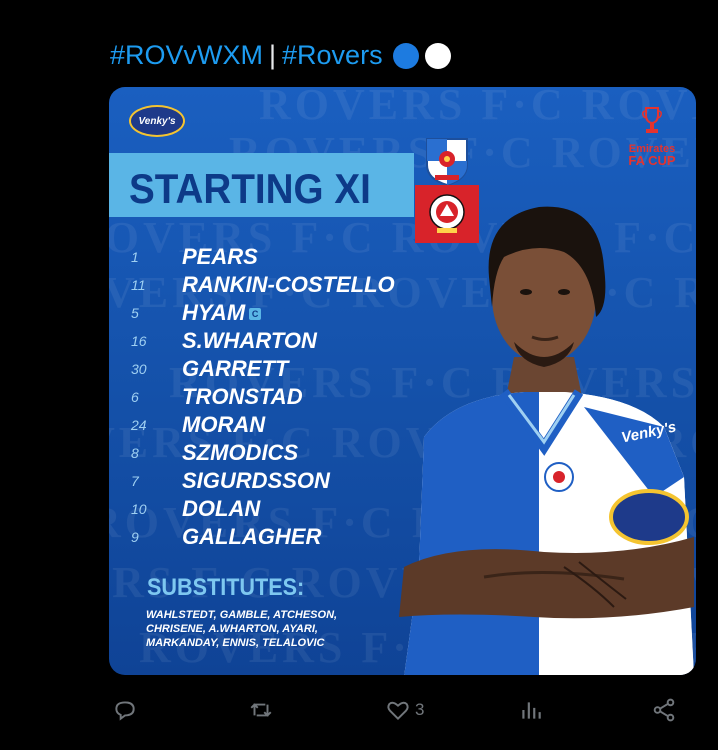  I want to click on player-number: 8, so click(135, 453).